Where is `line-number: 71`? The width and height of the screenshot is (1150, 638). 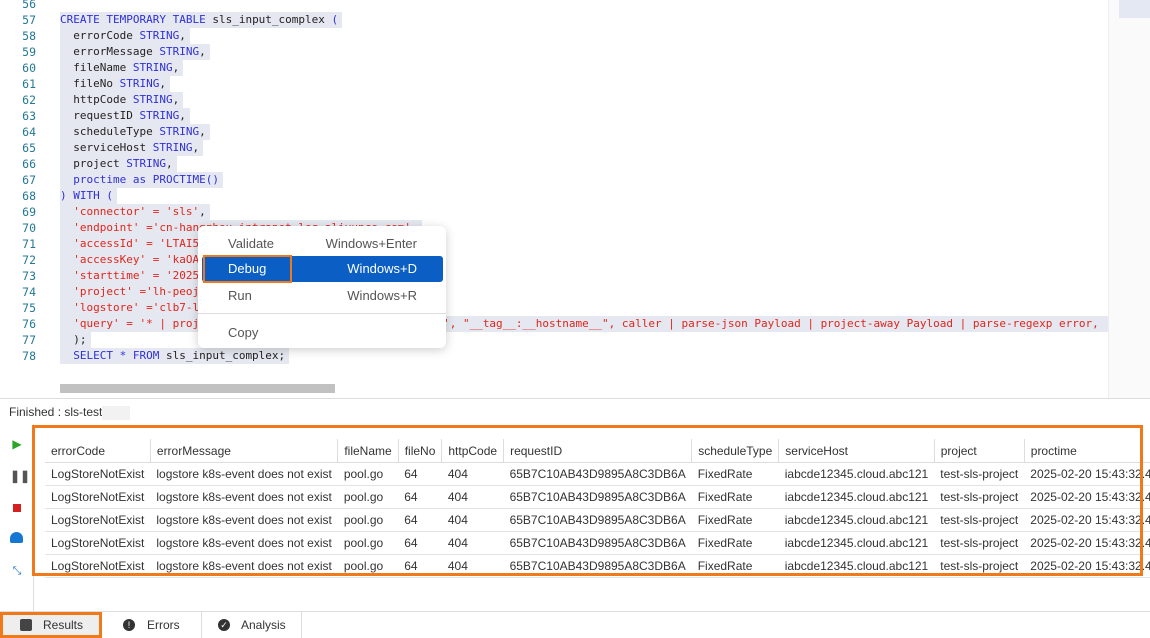
line-number: 71 is located at coordinates (29, 244).